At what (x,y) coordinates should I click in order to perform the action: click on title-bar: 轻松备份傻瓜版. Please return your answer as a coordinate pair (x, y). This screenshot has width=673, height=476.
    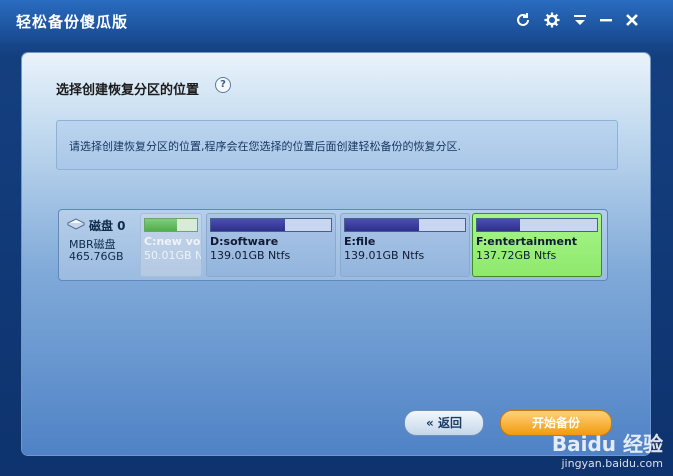
    Looking at the image, I should click on (336, 22).